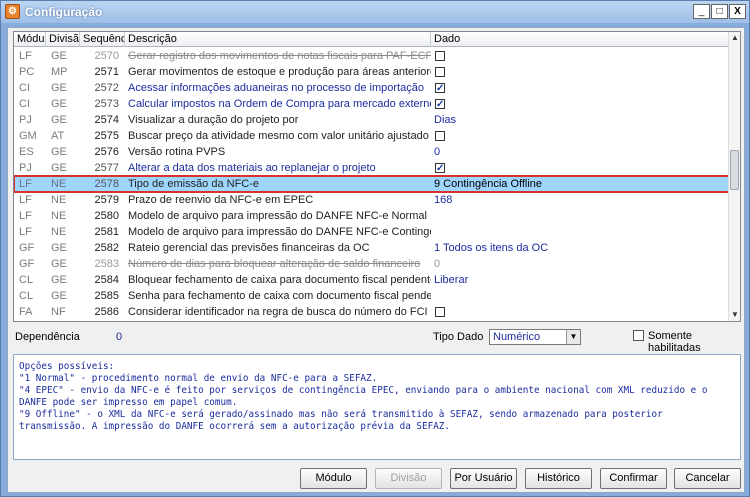 The height and width of the screenshot is (497, 750). I want to click on chevron-down-icon: ▼, so click(573, 337).